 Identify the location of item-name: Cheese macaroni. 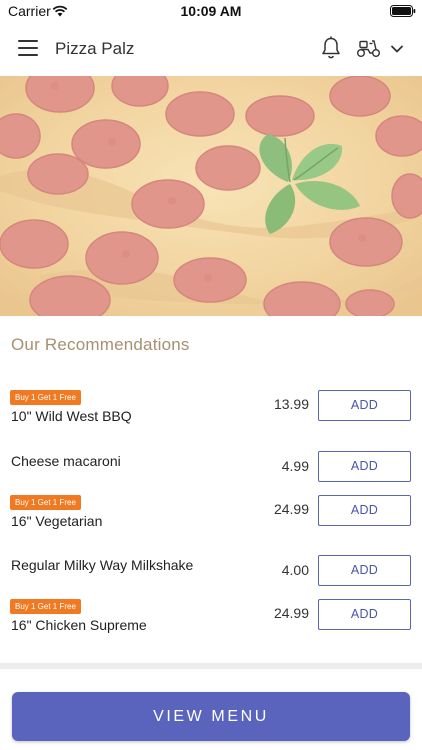
(66, 461).